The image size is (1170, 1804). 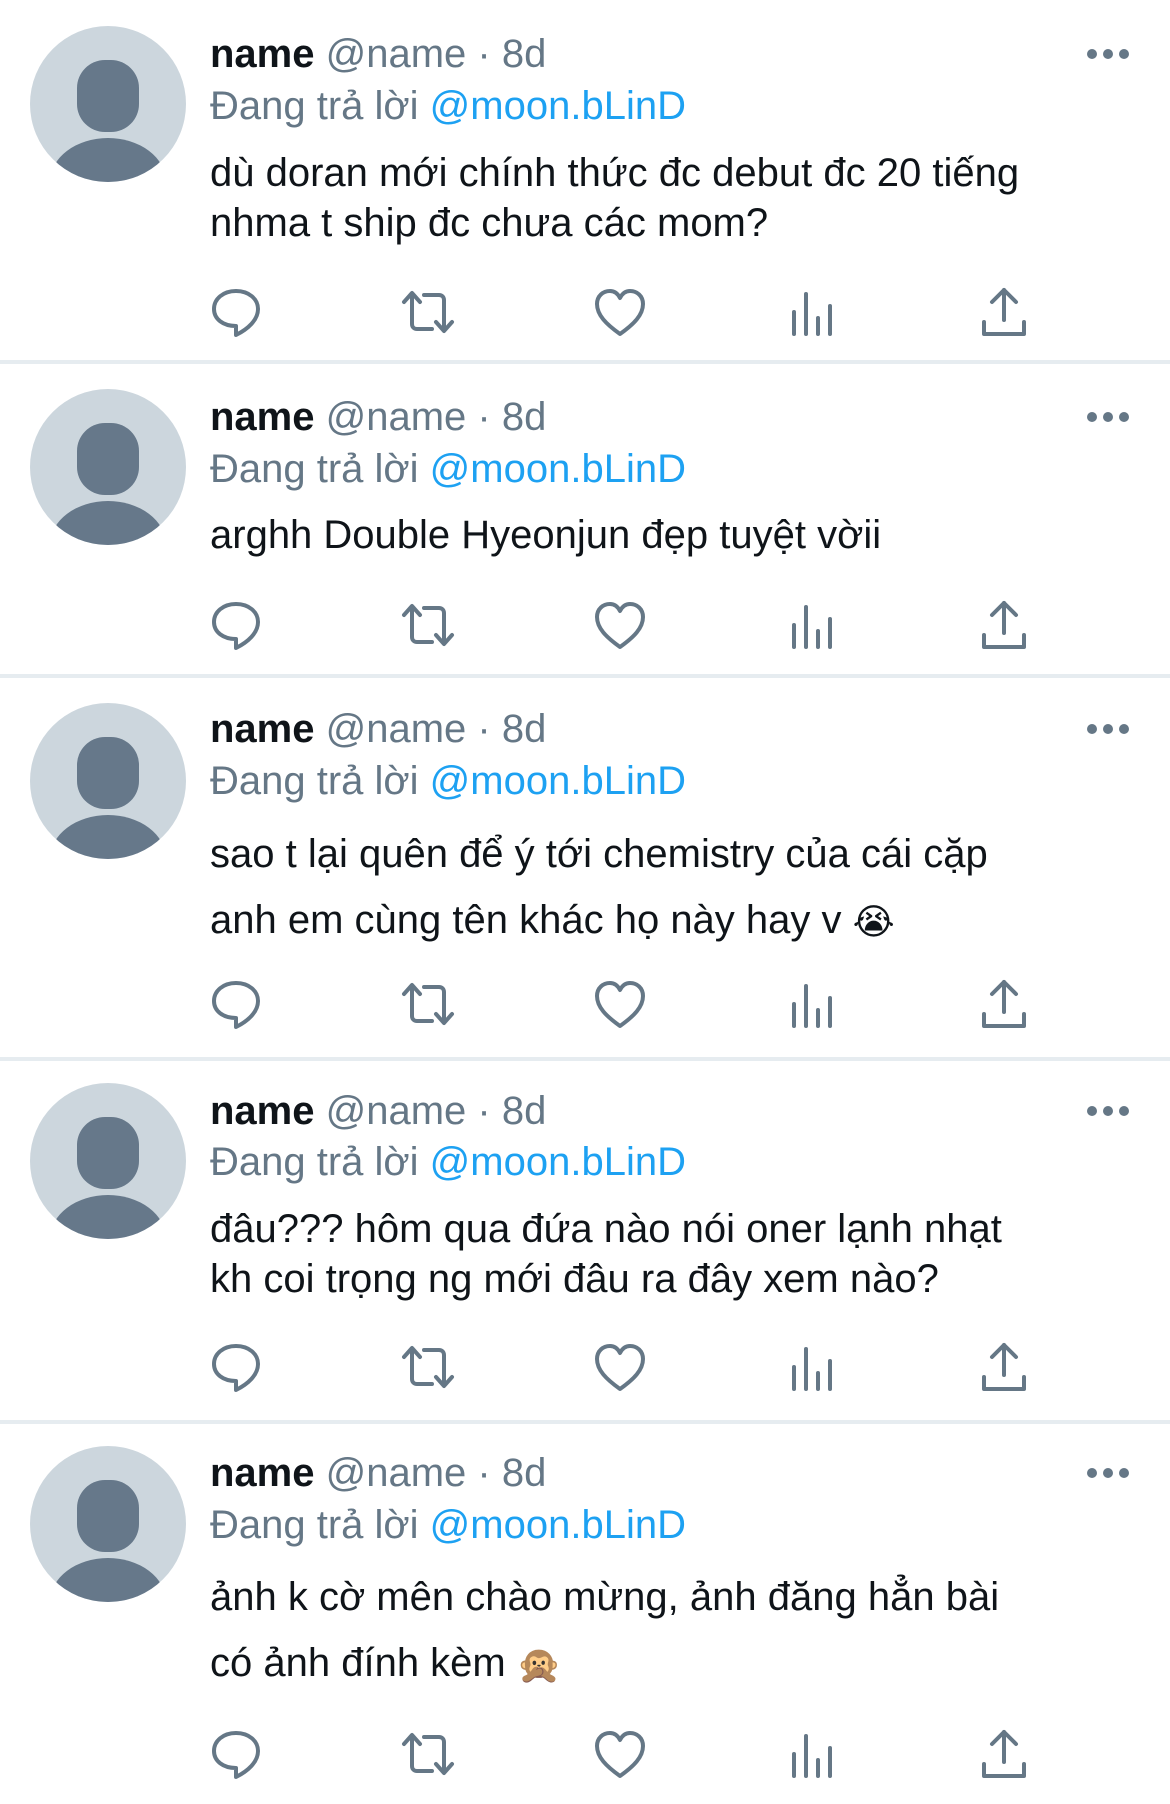 I want to click on reply-icon, so click(x=236, y=1755).